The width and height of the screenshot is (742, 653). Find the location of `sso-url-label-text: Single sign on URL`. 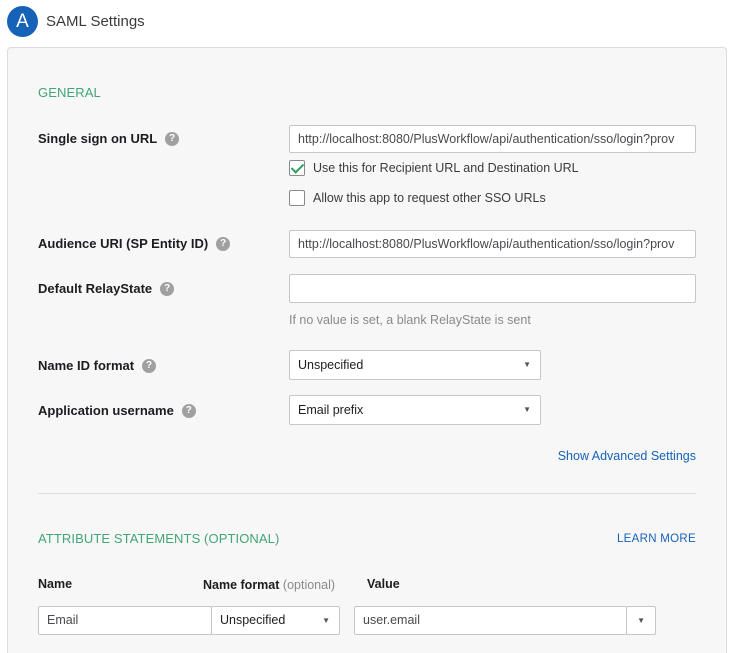

sso-url-label-text: Single sign on URL is located at coordinates (98, 138).